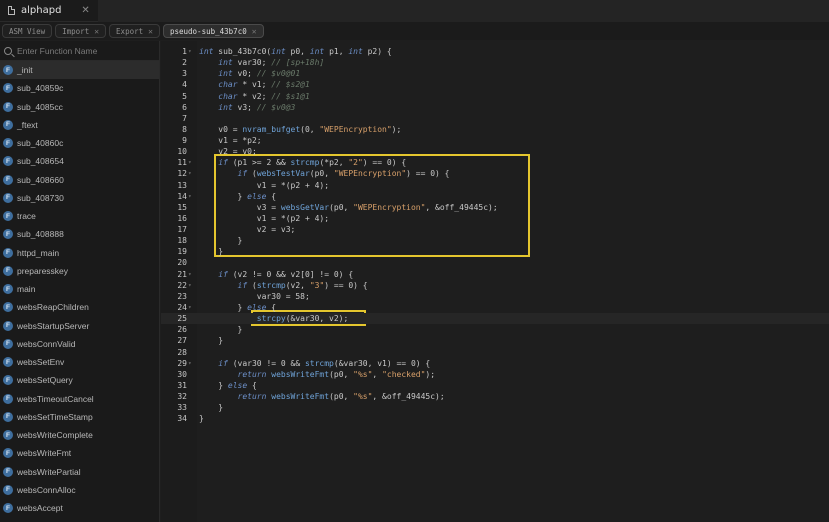 The image size is (829, 522). I want to click on function-name: websStartupServer, so click(53, 325).